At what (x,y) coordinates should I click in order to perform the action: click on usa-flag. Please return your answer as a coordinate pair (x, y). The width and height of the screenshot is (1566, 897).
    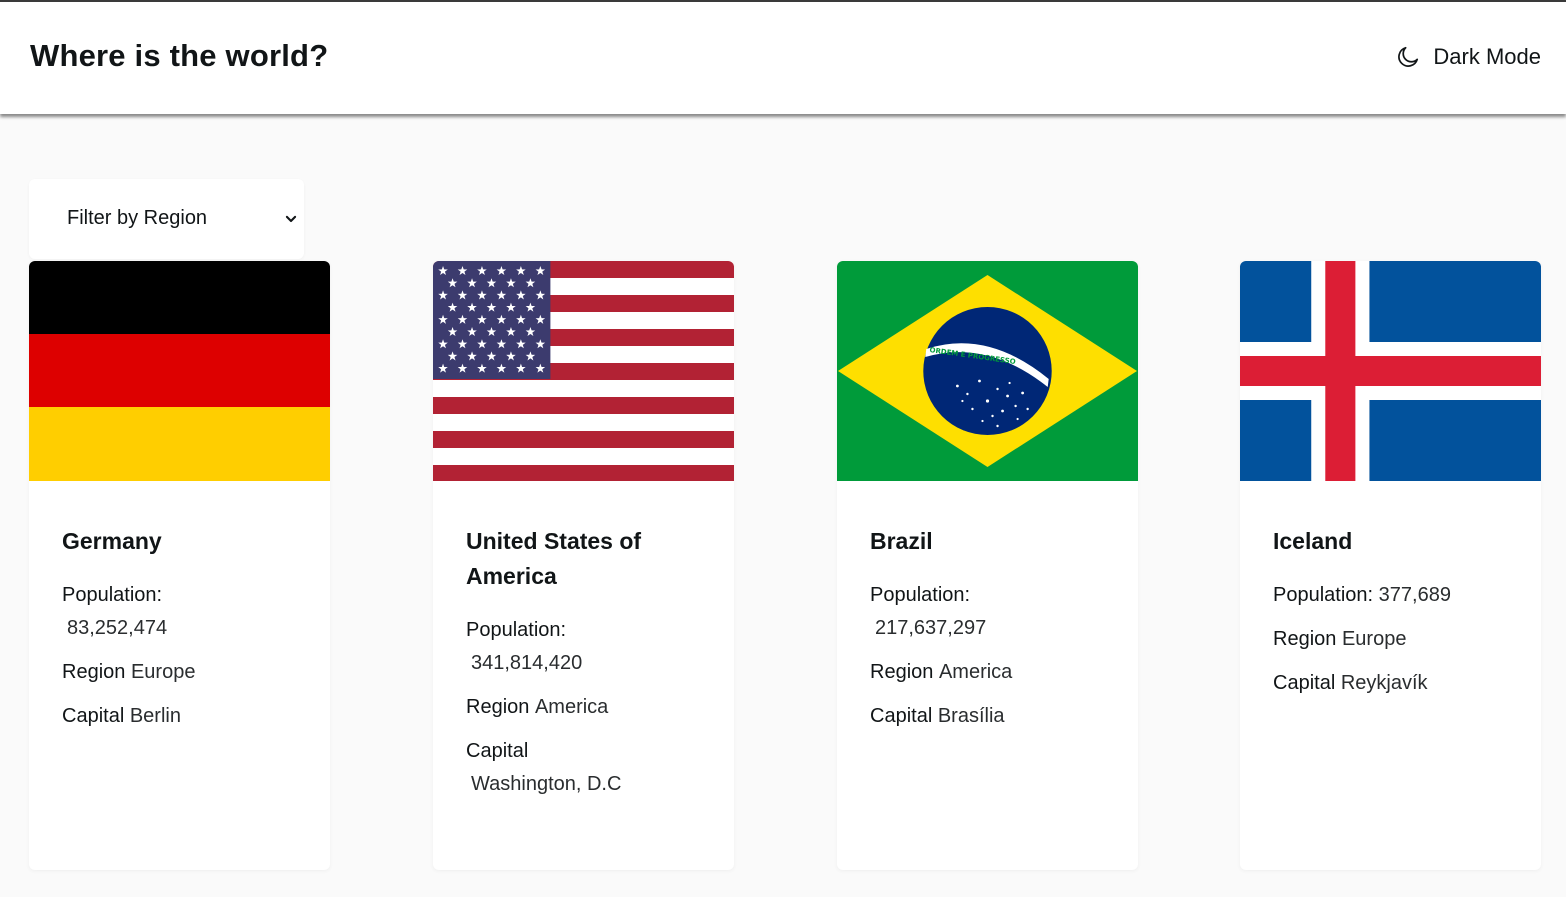
    Looking at the image, I should click on (583, 371).